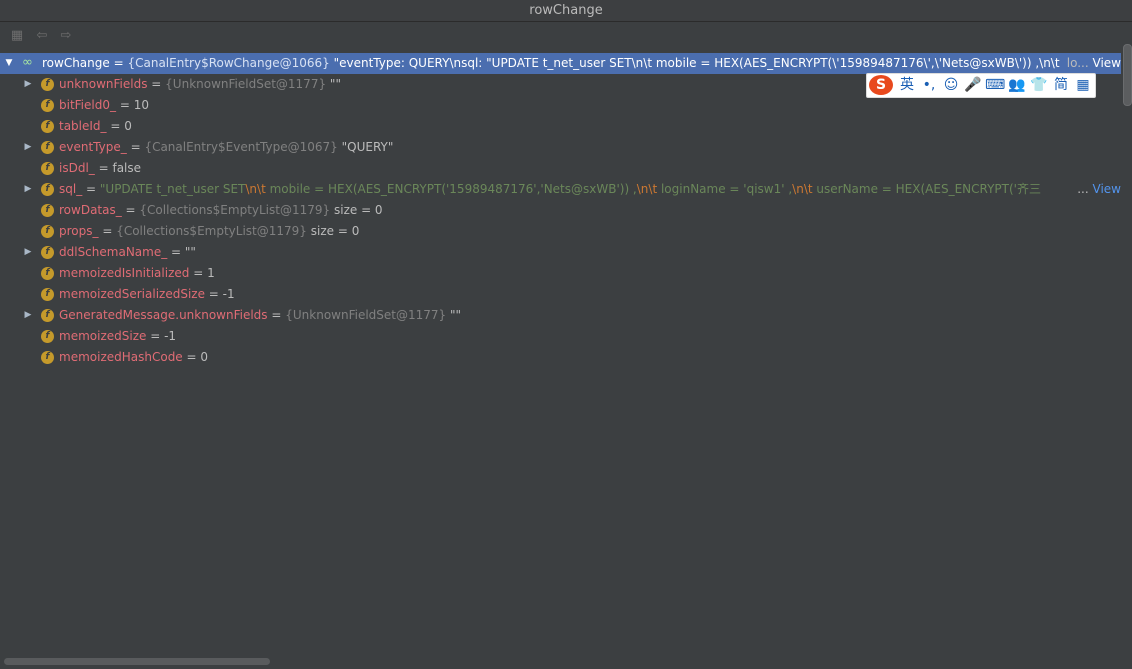 This screenshot has height=669, width=1132. I want to click on tree-row: ▶ f ddlSchemaName_ = "", so click(560, 252).